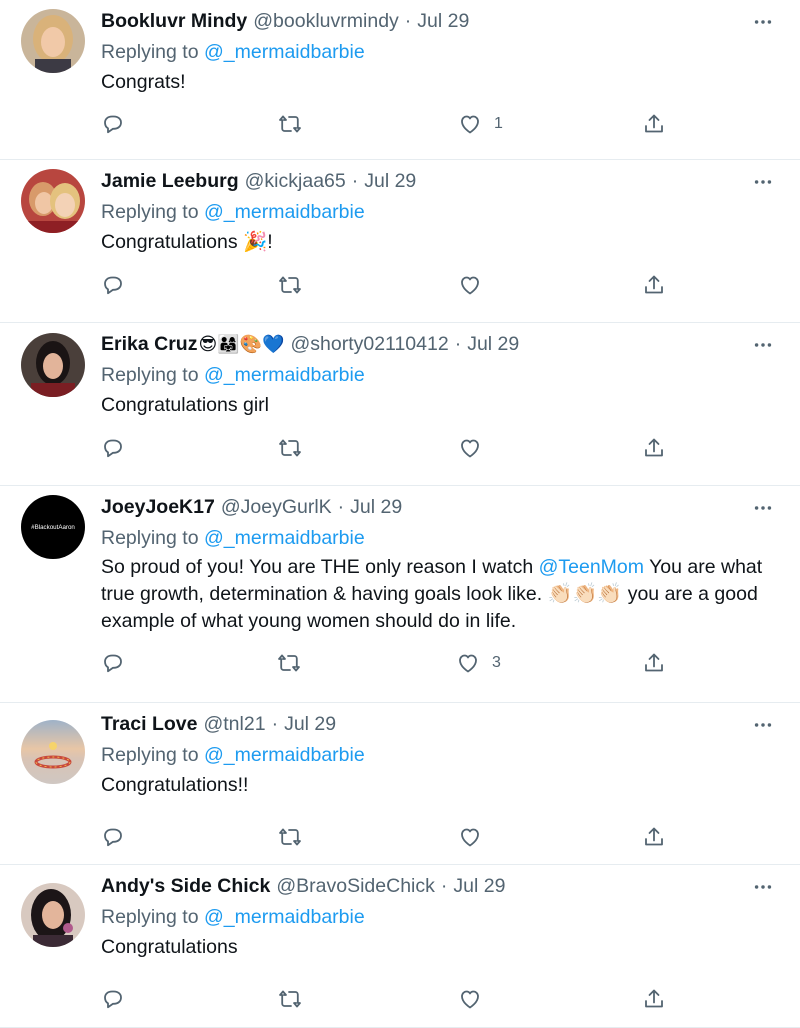 The image size is (800, 1028). Describe the element at coordinates (391, 663) in the screenshot. I see `tweet-actions: 3` at that location.